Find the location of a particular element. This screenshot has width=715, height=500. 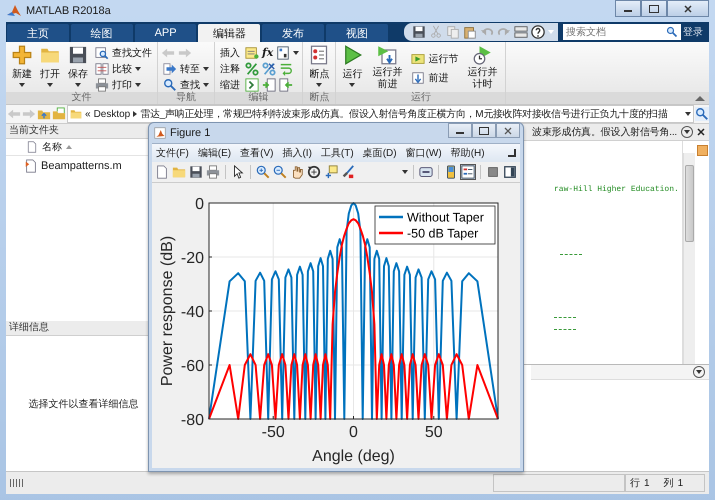

print-icon is located at coordinates (213, 172).